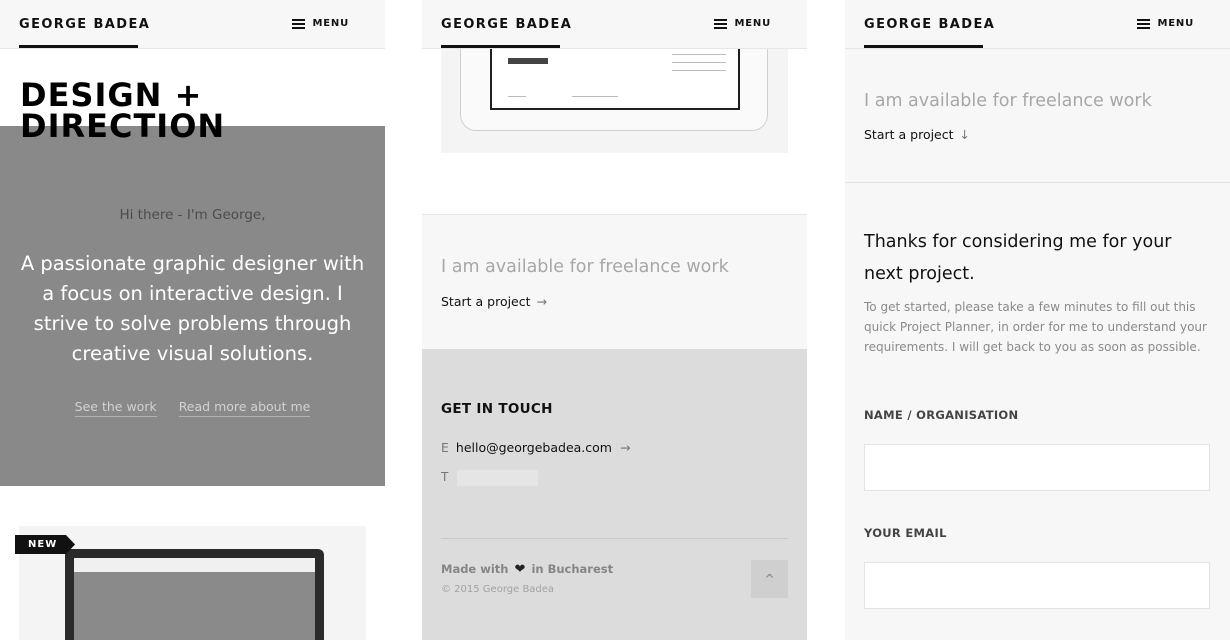  What do you see at coordinates (498, 589) in the screenshot?
I see `copyright: © 2015 George Badea` at bounding box center [498, 589].